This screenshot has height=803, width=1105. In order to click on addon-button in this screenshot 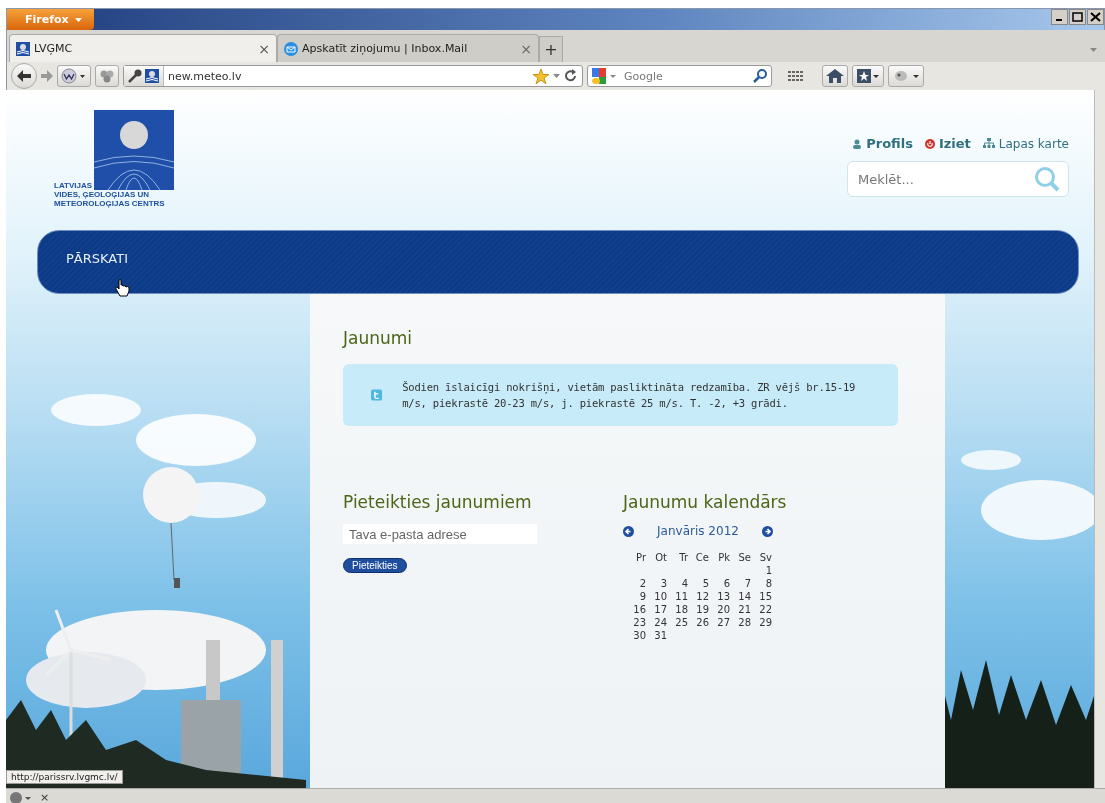, I will do `click(74, 76)`.